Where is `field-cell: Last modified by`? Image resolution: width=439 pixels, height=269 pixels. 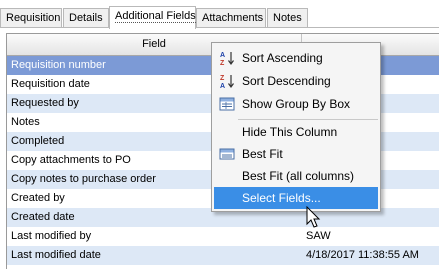
field-cell: Last modified by is located at coordinates (51, 236).